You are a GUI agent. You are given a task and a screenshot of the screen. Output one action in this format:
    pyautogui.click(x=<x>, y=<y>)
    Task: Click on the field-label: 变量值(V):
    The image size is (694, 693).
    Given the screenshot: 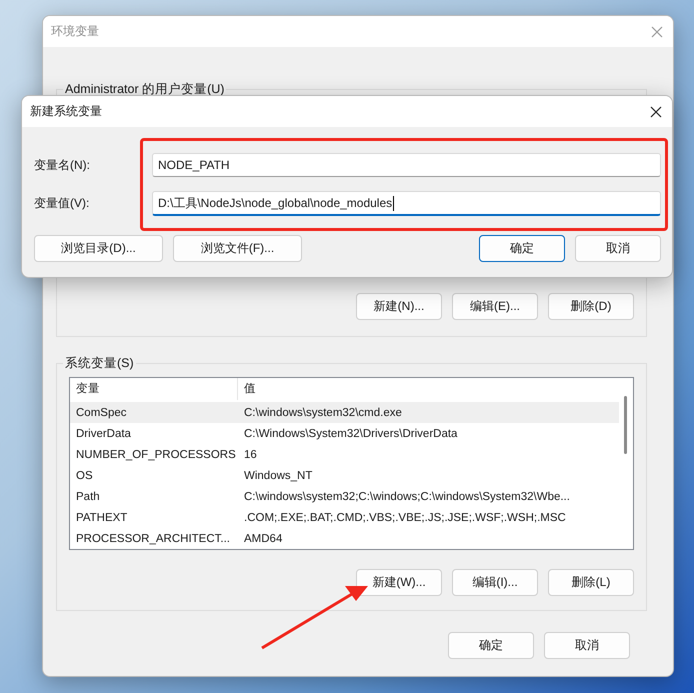 What is the action you would take?
    pyautogui.click(x=62, y=203)
    